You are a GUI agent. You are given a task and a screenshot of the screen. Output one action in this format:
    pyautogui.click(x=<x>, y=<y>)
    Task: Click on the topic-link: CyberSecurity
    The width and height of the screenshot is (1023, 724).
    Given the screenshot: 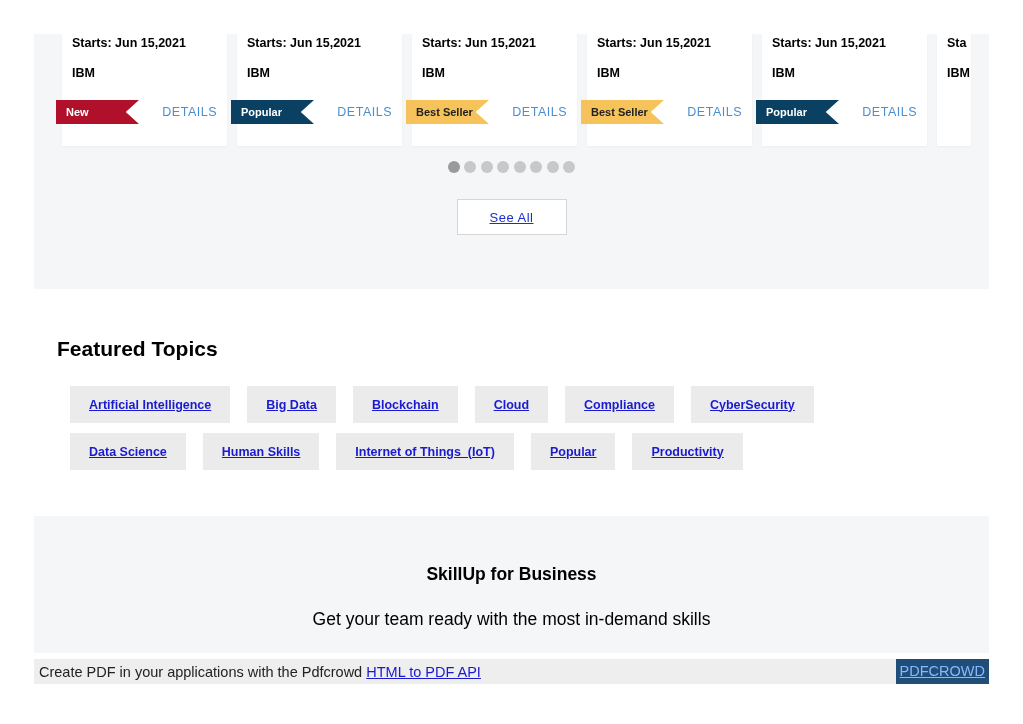 What is the action you would take?
    pyautogui.click(x=752, y=404)
    